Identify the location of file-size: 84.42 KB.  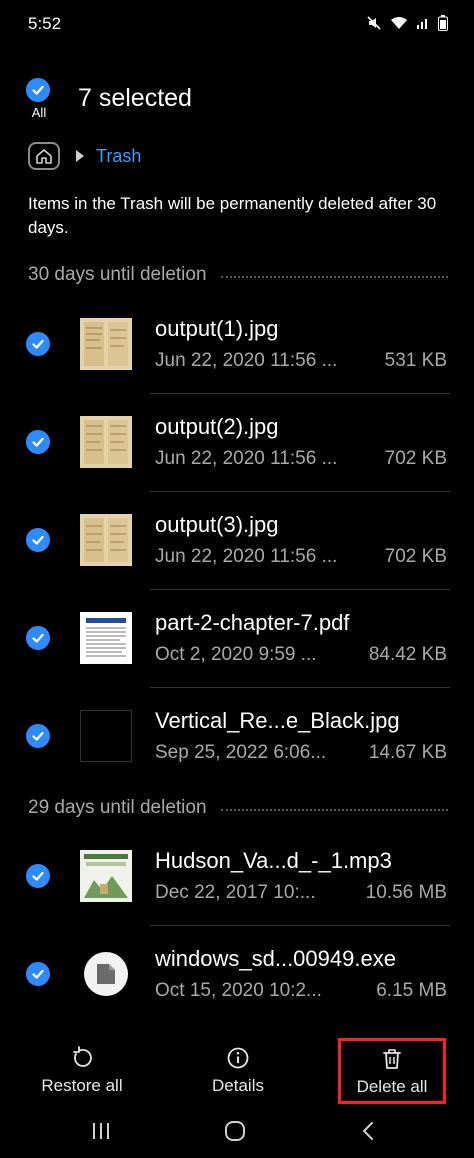
(407, 654).